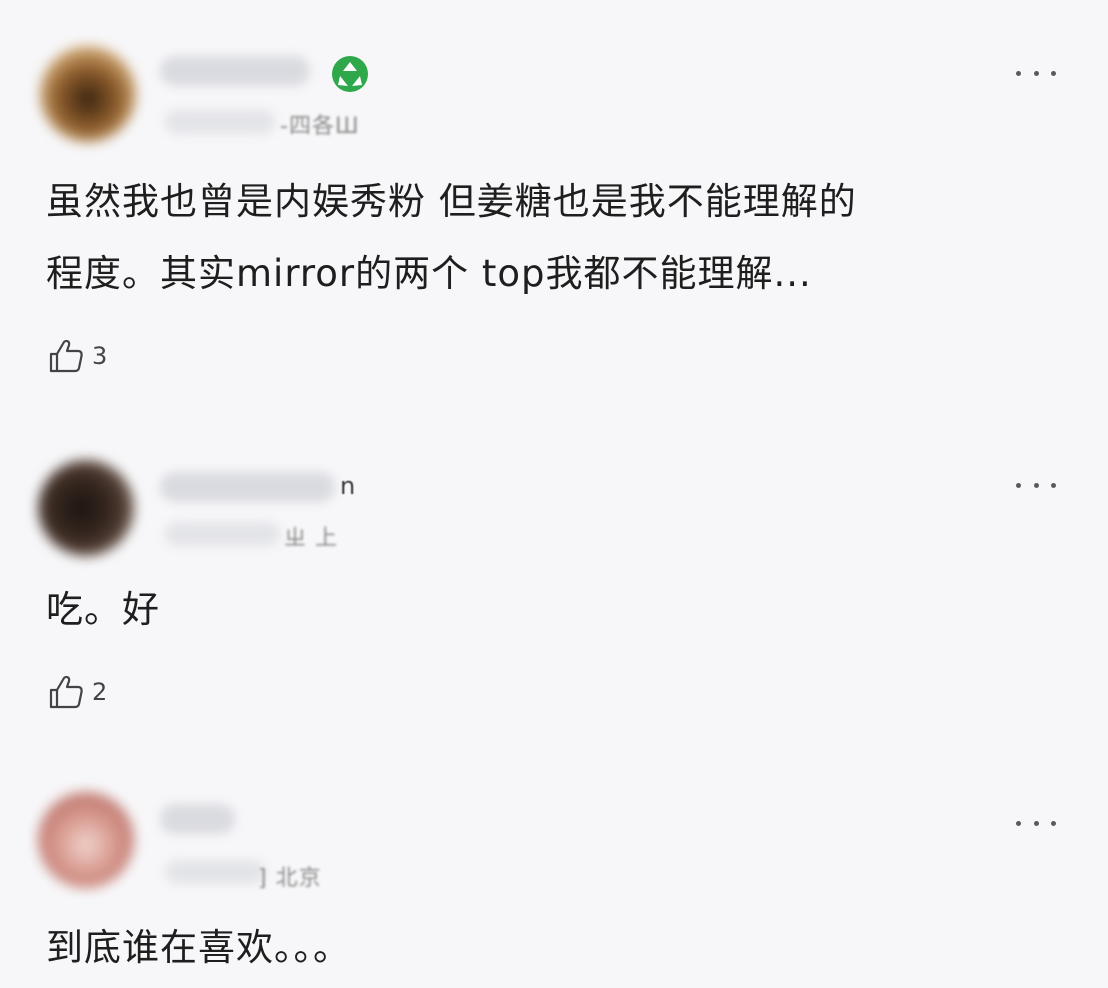  I want to click on like-button: 3, so click(76, 356).